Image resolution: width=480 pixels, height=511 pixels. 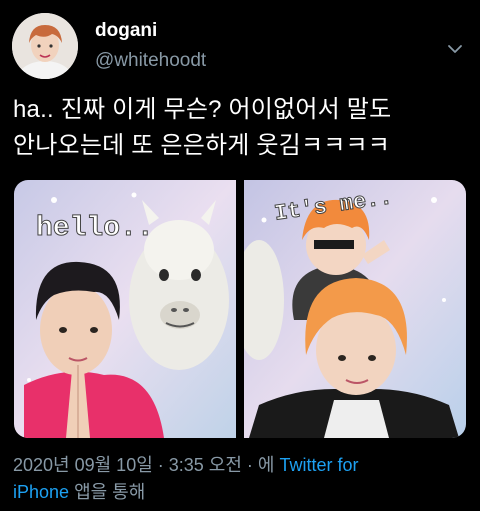 I want to click on profile-photo-icon, so click(x=45, y=46).